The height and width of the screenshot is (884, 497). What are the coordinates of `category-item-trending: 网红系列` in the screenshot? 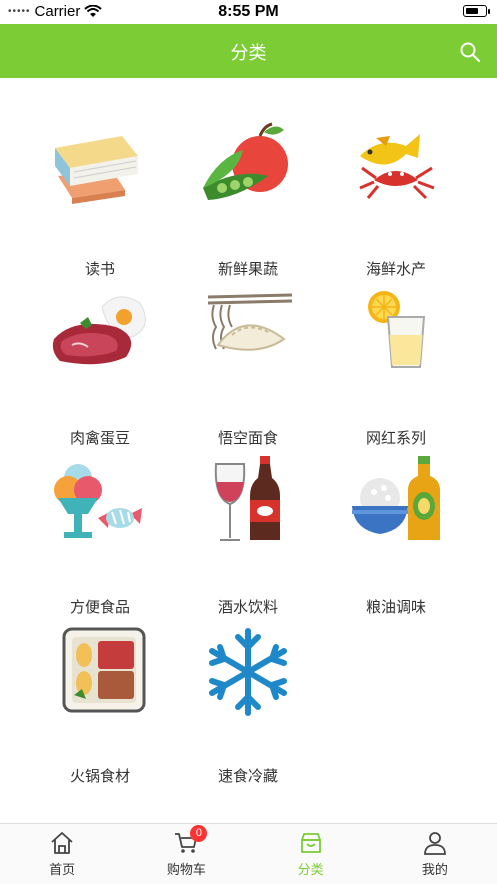 It's located at (396, 367).